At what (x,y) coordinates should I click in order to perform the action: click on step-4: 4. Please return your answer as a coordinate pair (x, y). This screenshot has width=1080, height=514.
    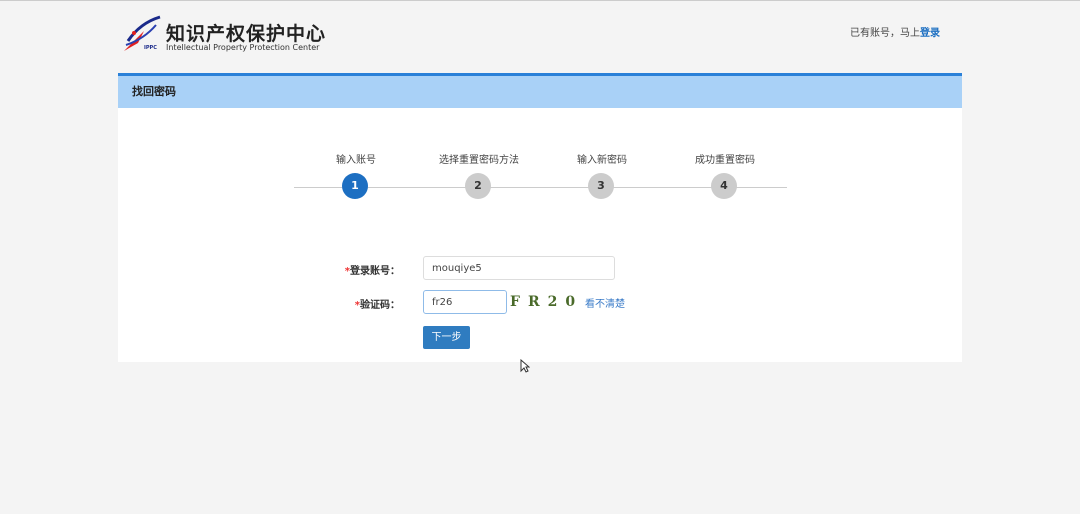
    Looking at the image, I should click on (724, 186).